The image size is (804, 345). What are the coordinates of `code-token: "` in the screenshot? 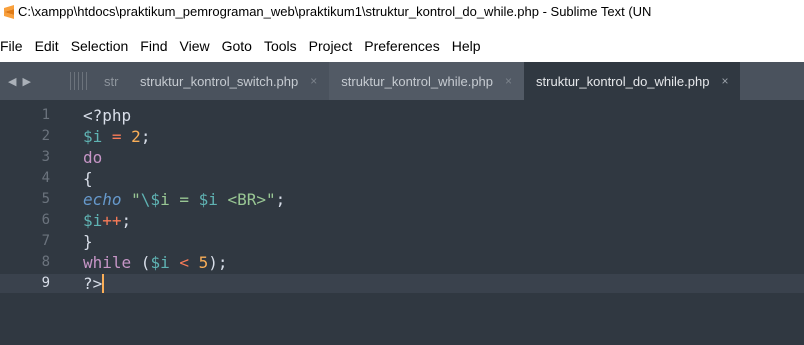 It's located at (131, 199).